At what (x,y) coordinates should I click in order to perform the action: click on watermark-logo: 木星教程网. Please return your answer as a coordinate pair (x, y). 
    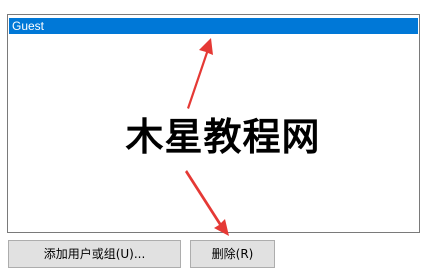
    Looking at the image, I should click on (223, 137).